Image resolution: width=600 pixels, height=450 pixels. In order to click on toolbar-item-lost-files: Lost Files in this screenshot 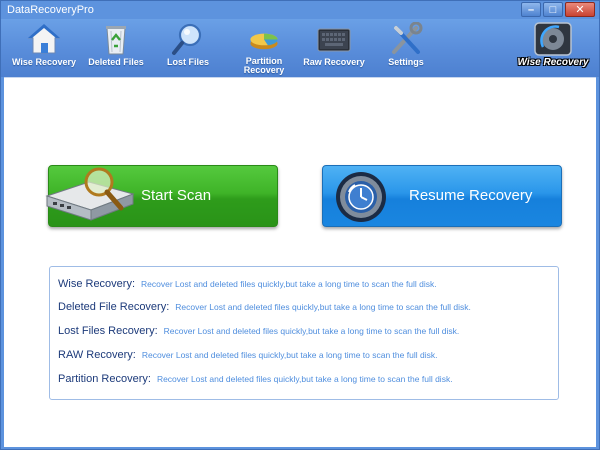, I will do `click(188, 47)`.